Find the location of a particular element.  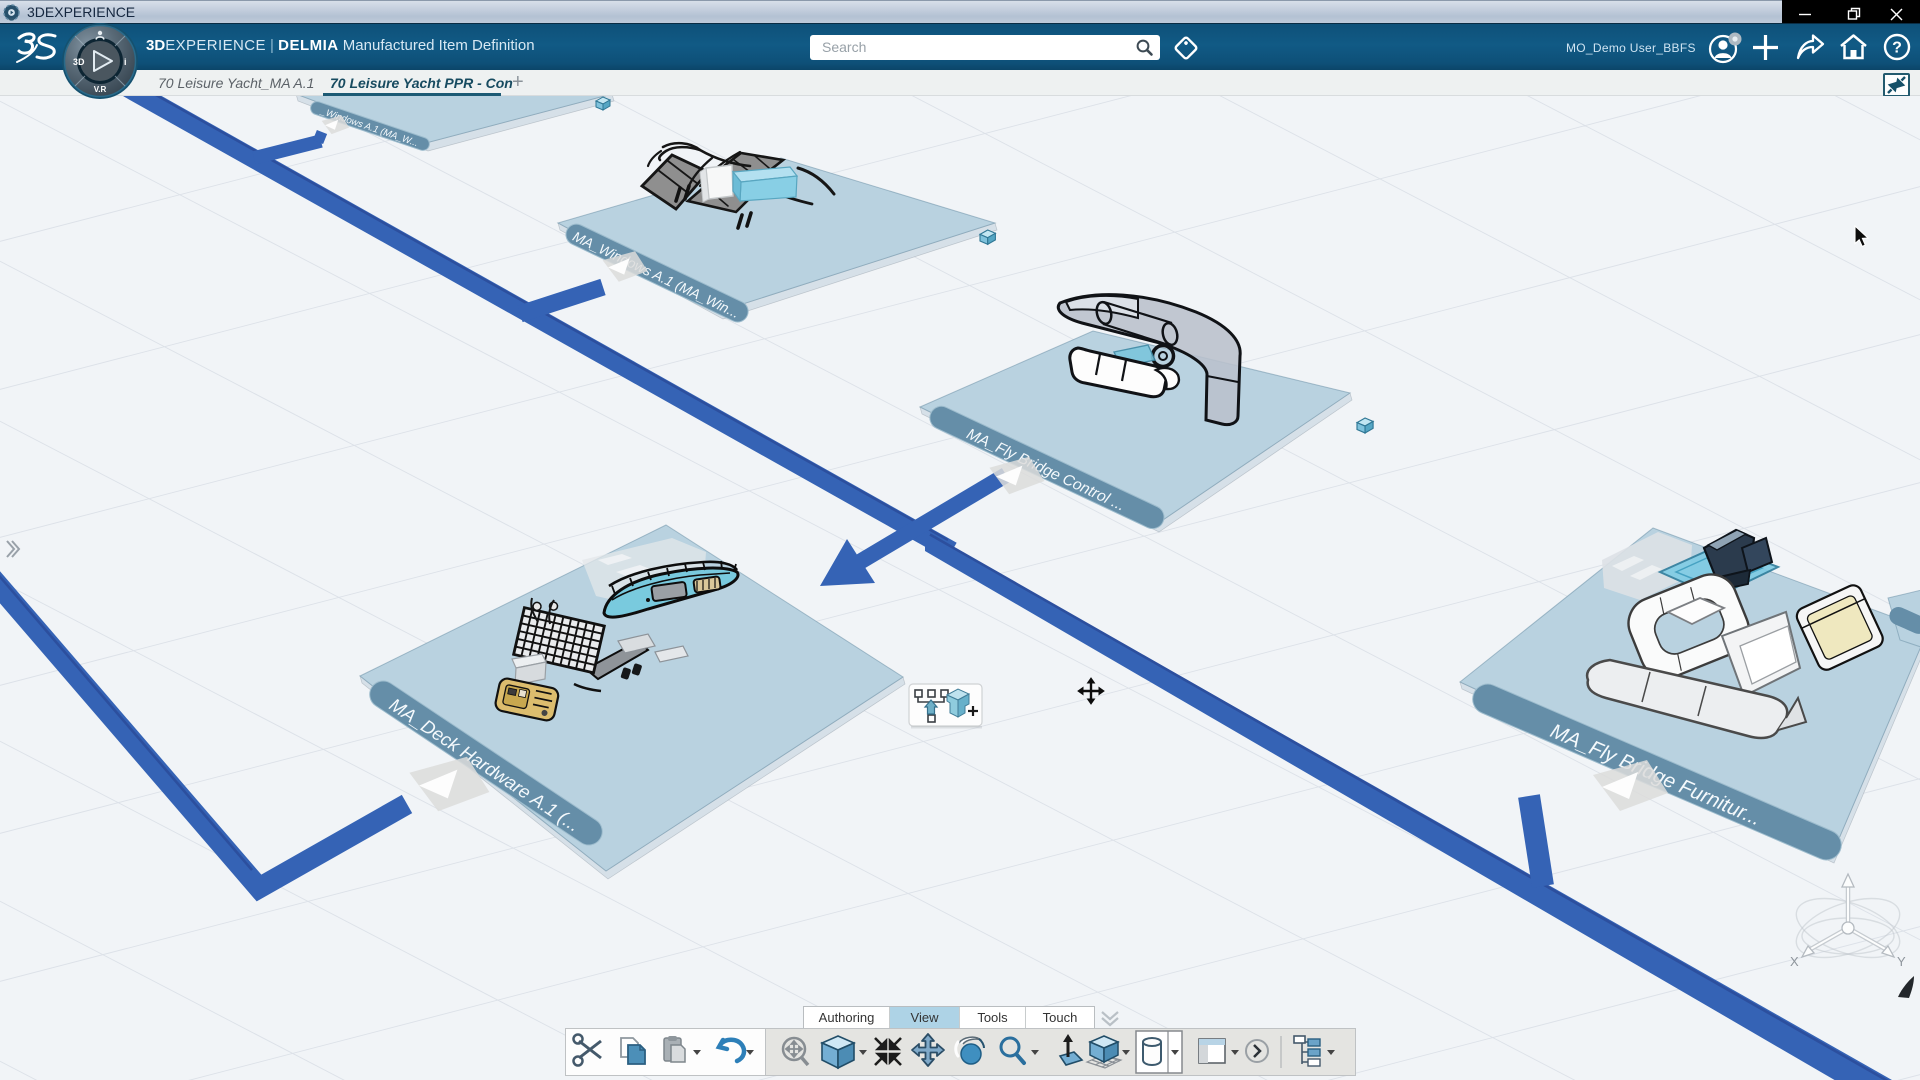

svg-text: V.R is located at coordinates (100, 89).